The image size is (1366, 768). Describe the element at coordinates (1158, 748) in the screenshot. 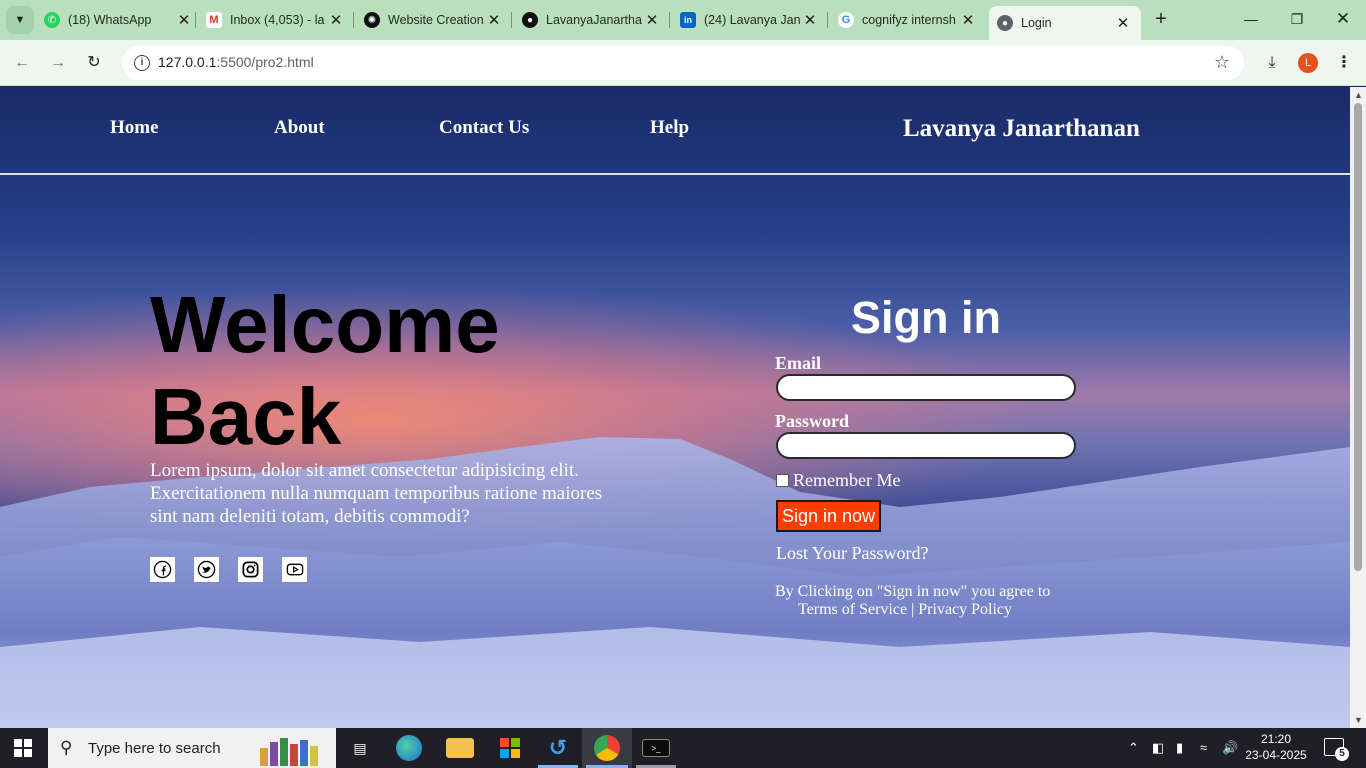

I see `meet-now-icon: ◧` at that location.